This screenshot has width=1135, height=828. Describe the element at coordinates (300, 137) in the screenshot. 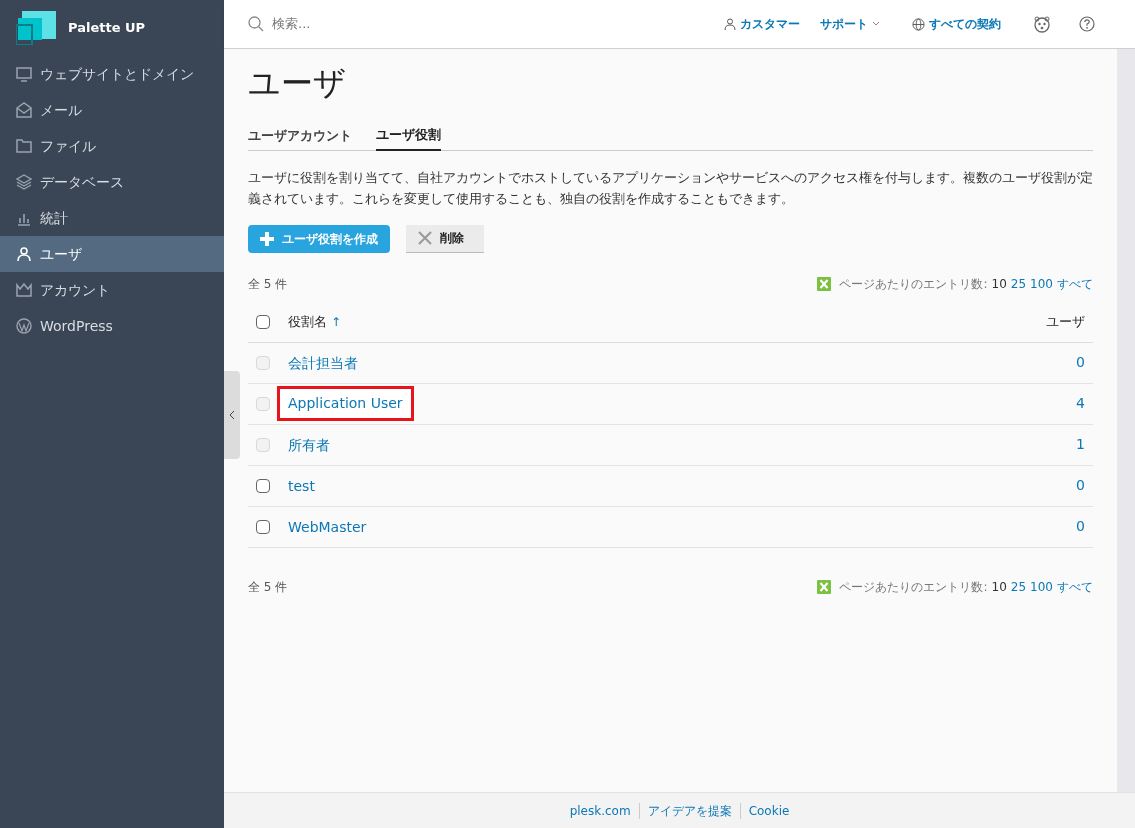

I see `tab: ユーザアカウント` at that location.